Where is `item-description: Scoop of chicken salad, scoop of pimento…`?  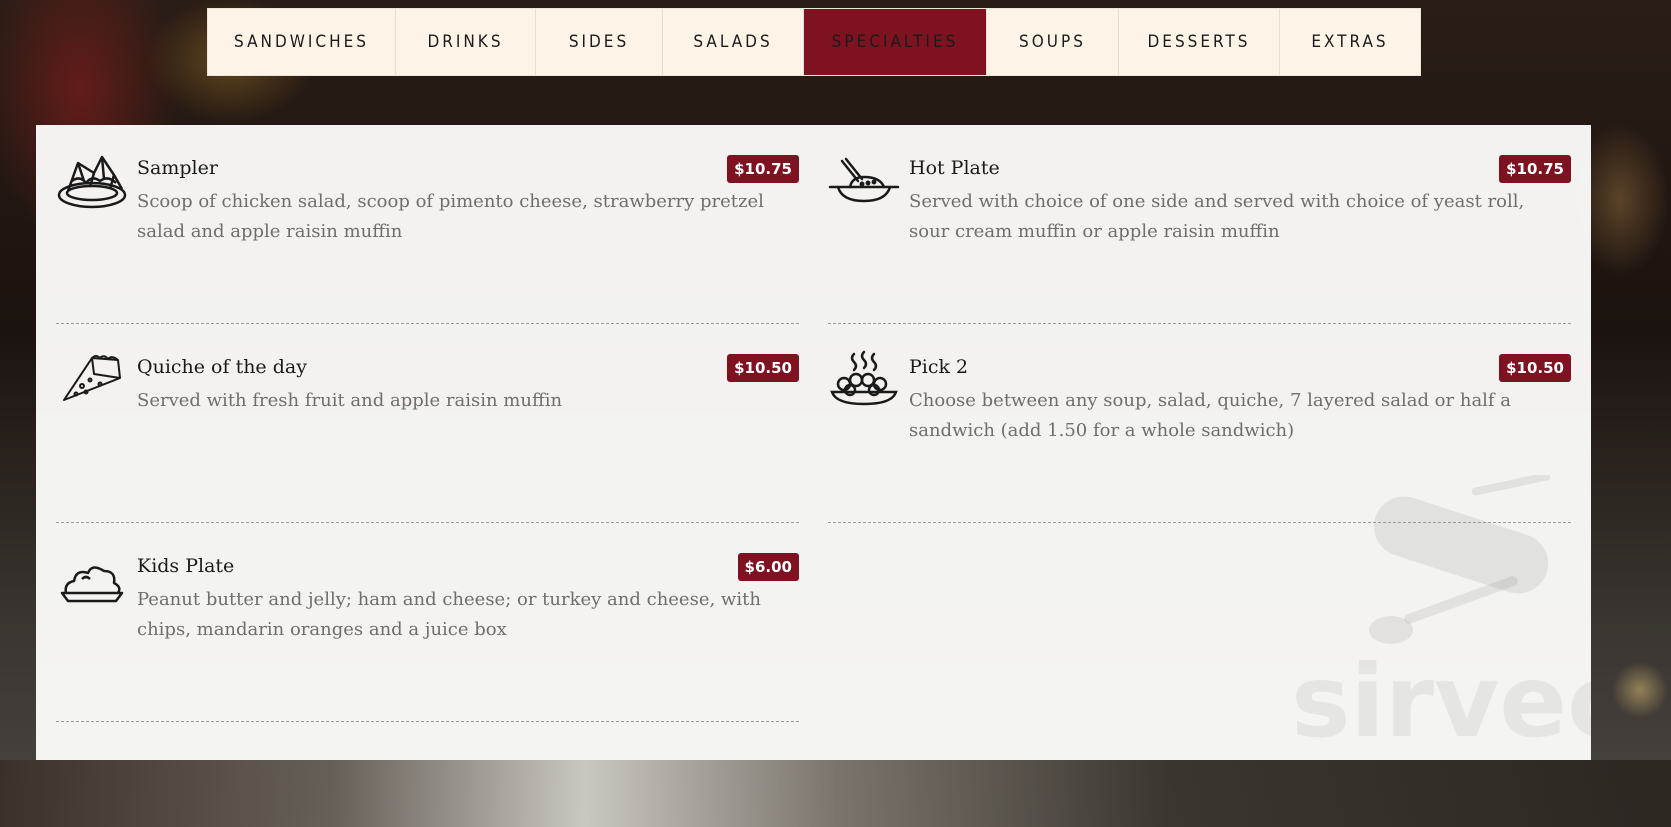 item-description: Scoop of chicken salad, scoop of pimento… is located at coordinates (450, 216).